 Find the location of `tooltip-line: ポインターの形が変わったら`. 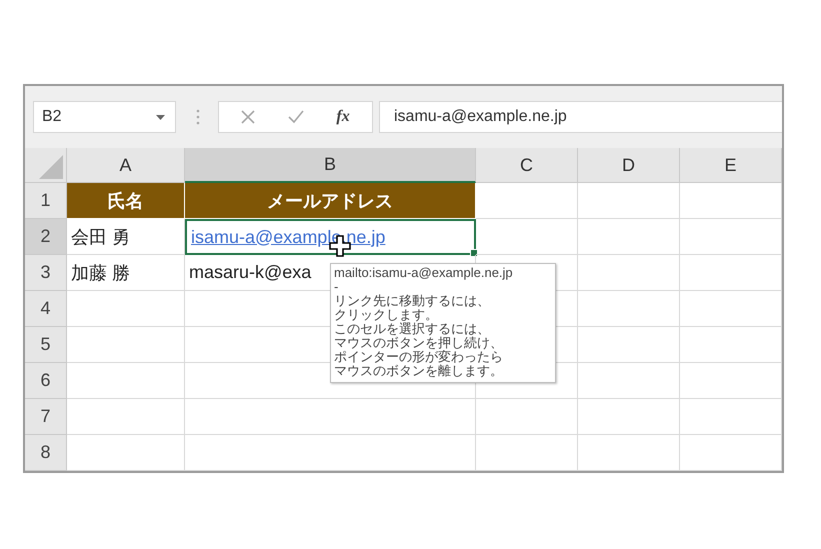

tooltip-line: ポインターの形が変わったら is located at coordinates (419, 357).